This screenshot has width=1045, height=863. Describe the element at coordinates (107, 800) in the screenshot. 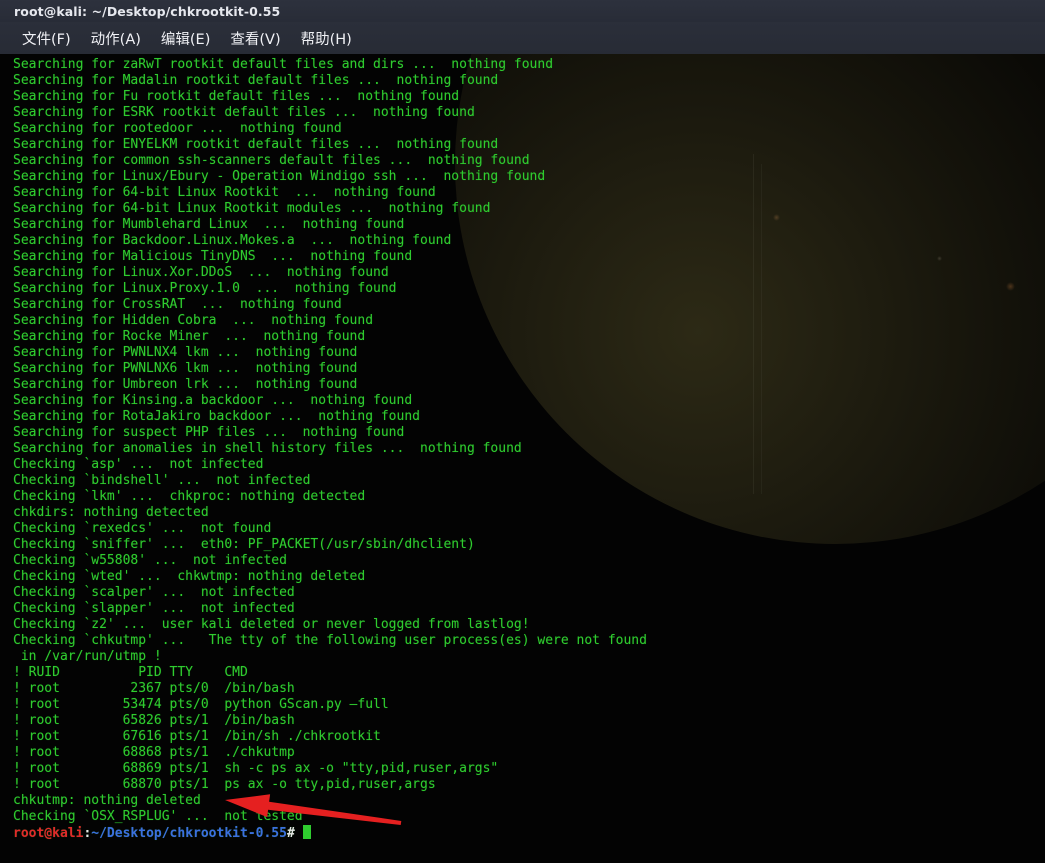

I see `terminal-line: chkutmp: nothing deleted` at that location.